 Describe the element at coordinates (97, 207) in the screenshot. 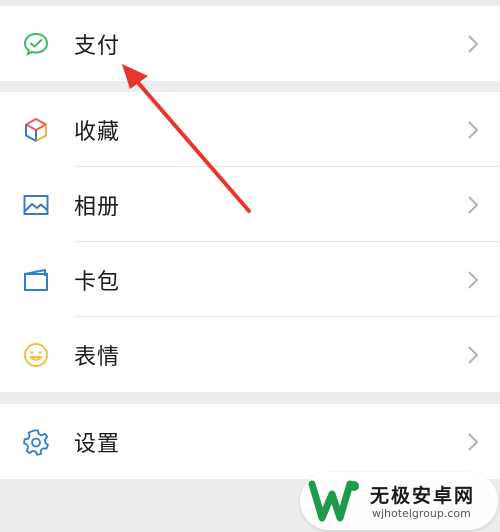

I see `menu-item-label: 相册` at that location.